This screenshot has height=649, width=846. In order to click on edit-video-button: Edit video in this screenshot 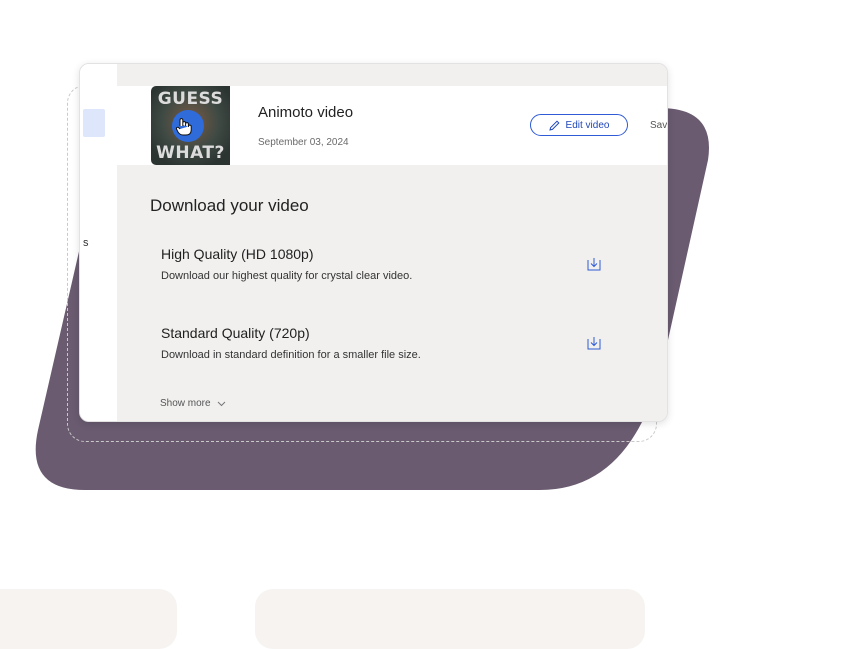, I will do `click(579, 125)`.